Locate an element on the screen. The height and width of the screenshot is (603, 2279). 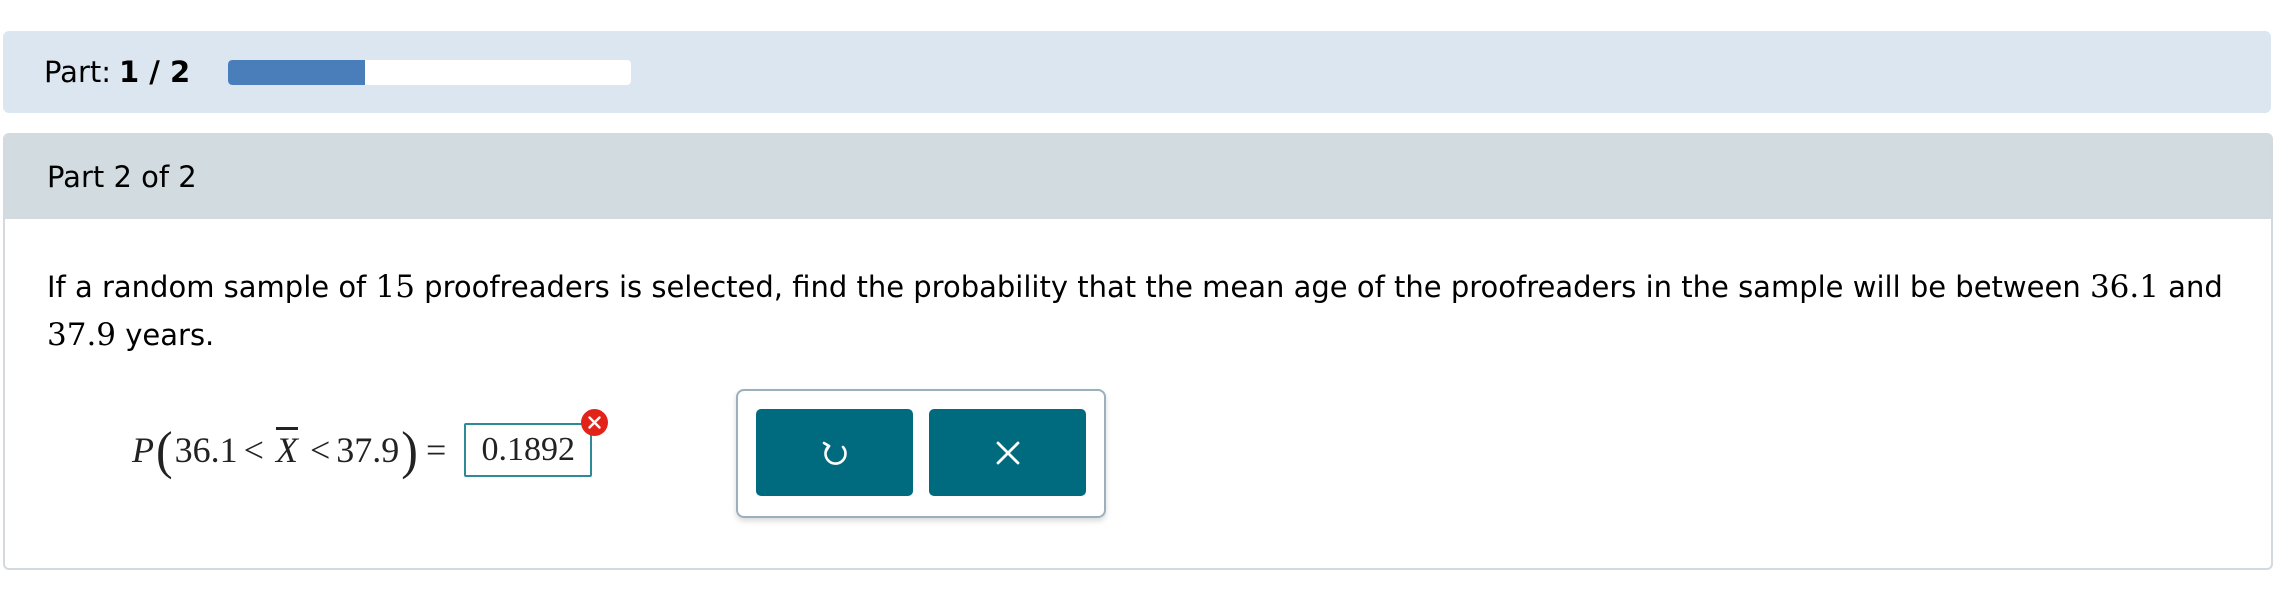
equals-sign: = is located at coordinates (436, 450).